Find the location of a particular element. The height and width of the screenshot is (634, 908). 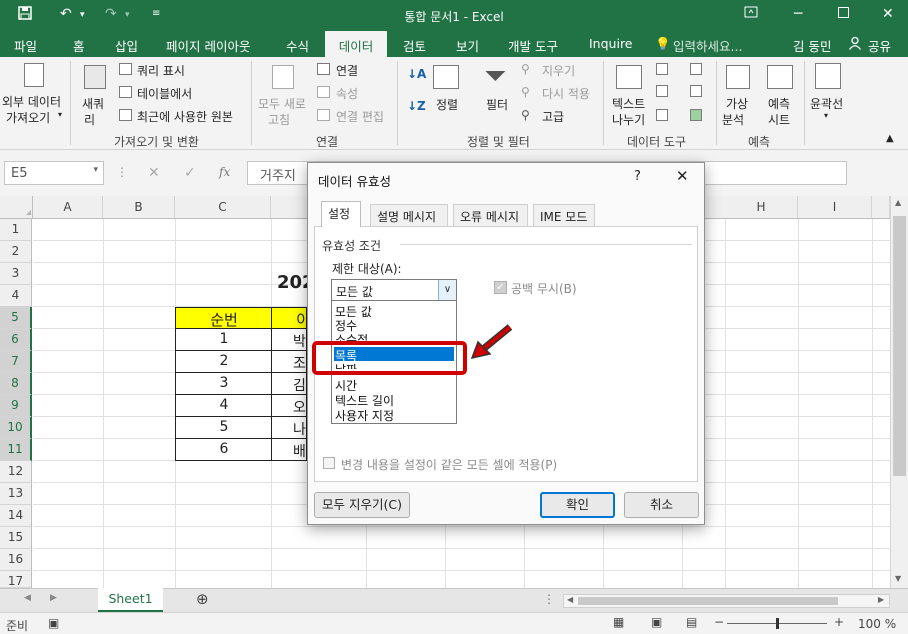

cancel-icon: ✕ is located at coordinates (154, 173).